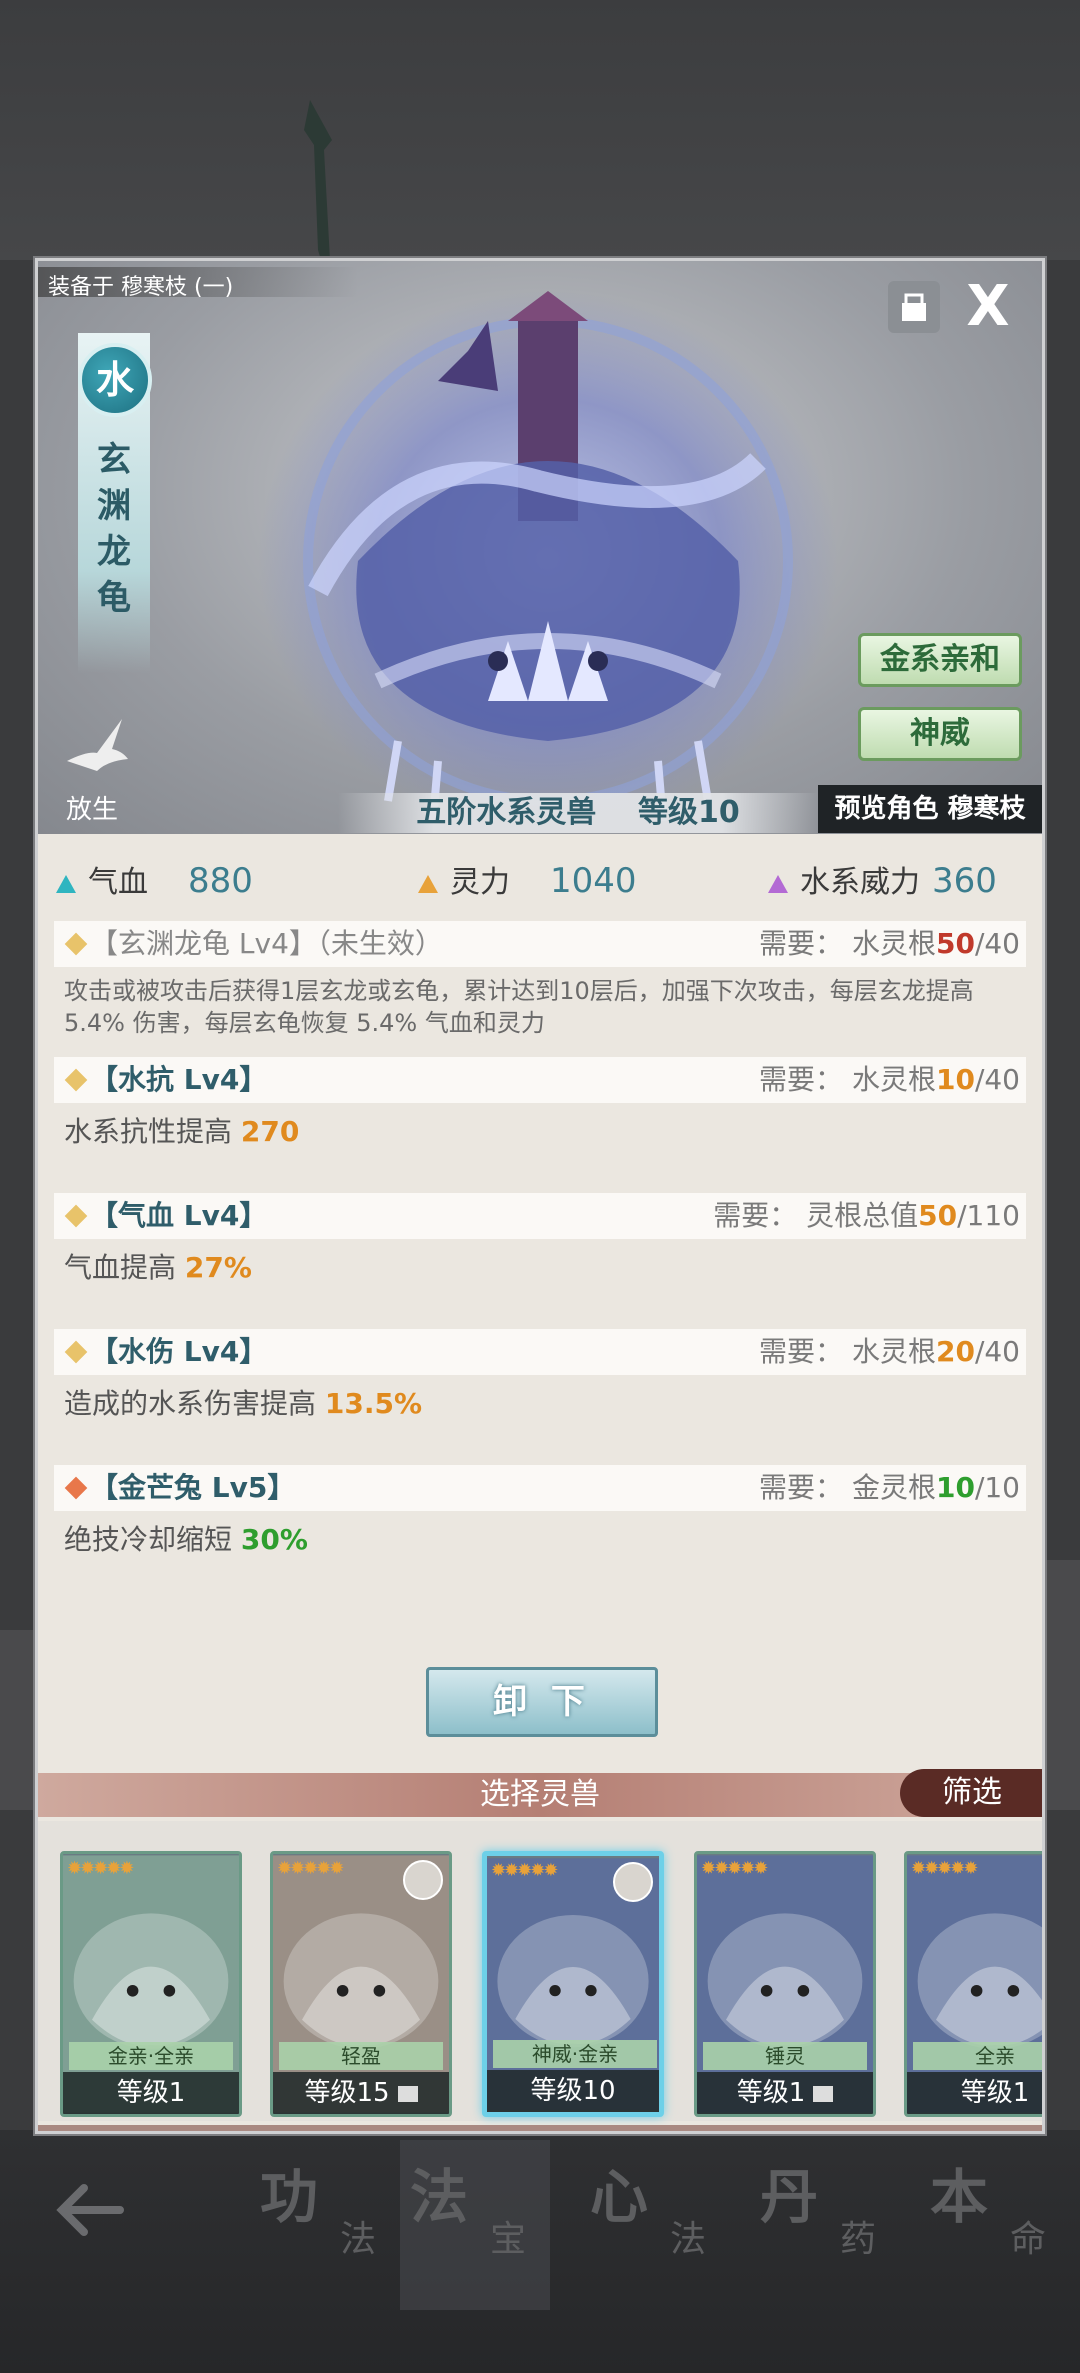 Image resolution: width=1080 pixels, height=2373 pixels. Describe the element at coordinates (882, 881) in the screenshot. I see `stat-water-power: 水系威力 360` at that location.